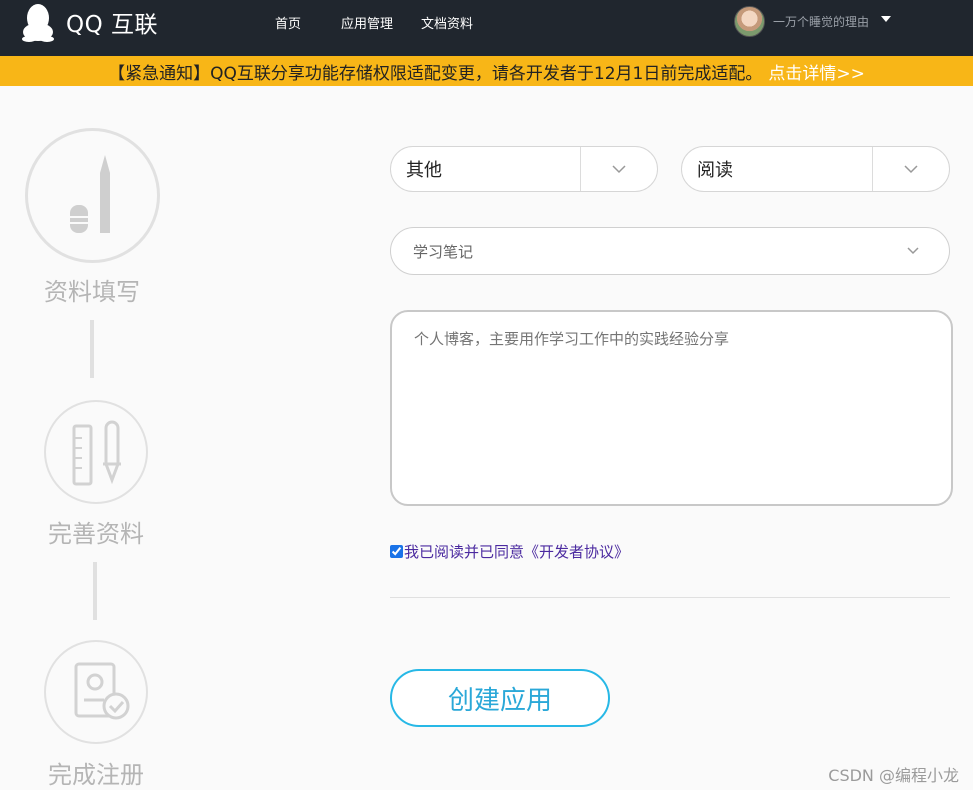 The height and width of the screenshot is (790, 973). What do you see at coordinates (96, 534) in the screenshot?
I see `step-2-label: 完善资料` at bounding box center [96, 534].